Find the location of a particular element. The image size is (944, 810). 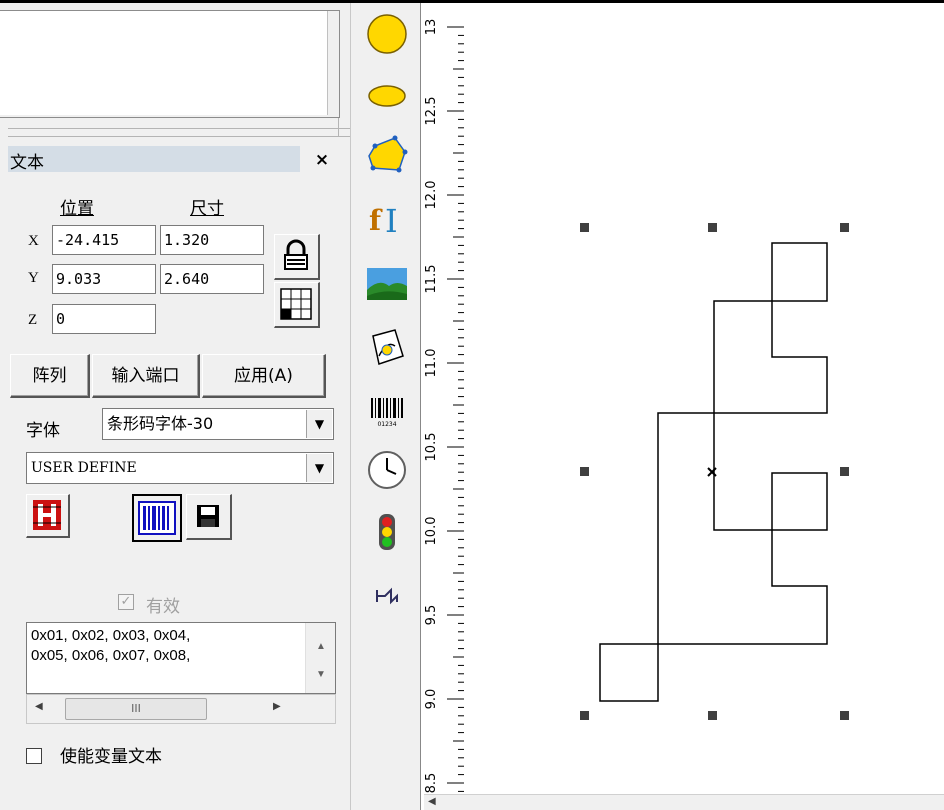

enable-var-text-label: 使能变量文本 is located at coordinates (111, 757).